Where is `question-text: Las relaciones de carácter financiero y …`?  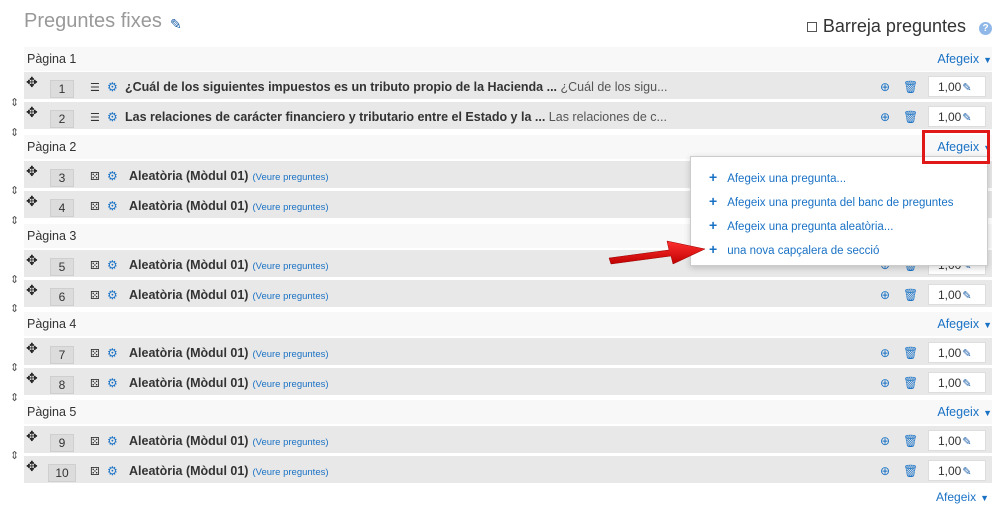
question-text: Las relaciones de carácter financiero y … is located at coordinates (396, 117).